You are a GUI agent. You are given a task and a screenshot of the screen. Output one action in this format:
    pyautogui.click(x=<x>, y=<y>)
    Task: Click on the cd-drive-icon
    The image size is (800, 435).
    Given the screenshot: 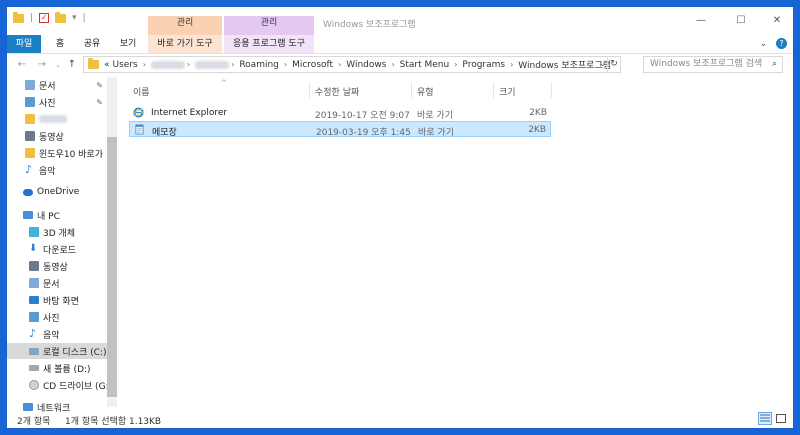 What is the action you would take?
    pyautogui.click(x=34, y=385)
    